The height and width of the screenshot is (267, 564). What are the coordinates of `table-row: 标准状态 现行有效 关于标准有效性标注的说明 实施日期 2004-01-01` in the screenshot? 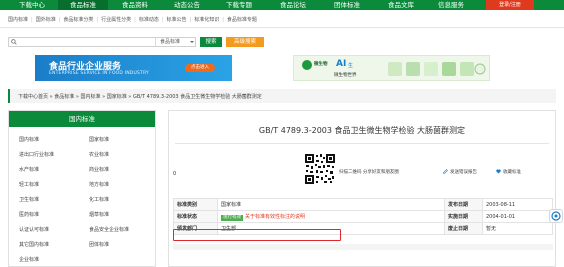 It's located at (363, 216).